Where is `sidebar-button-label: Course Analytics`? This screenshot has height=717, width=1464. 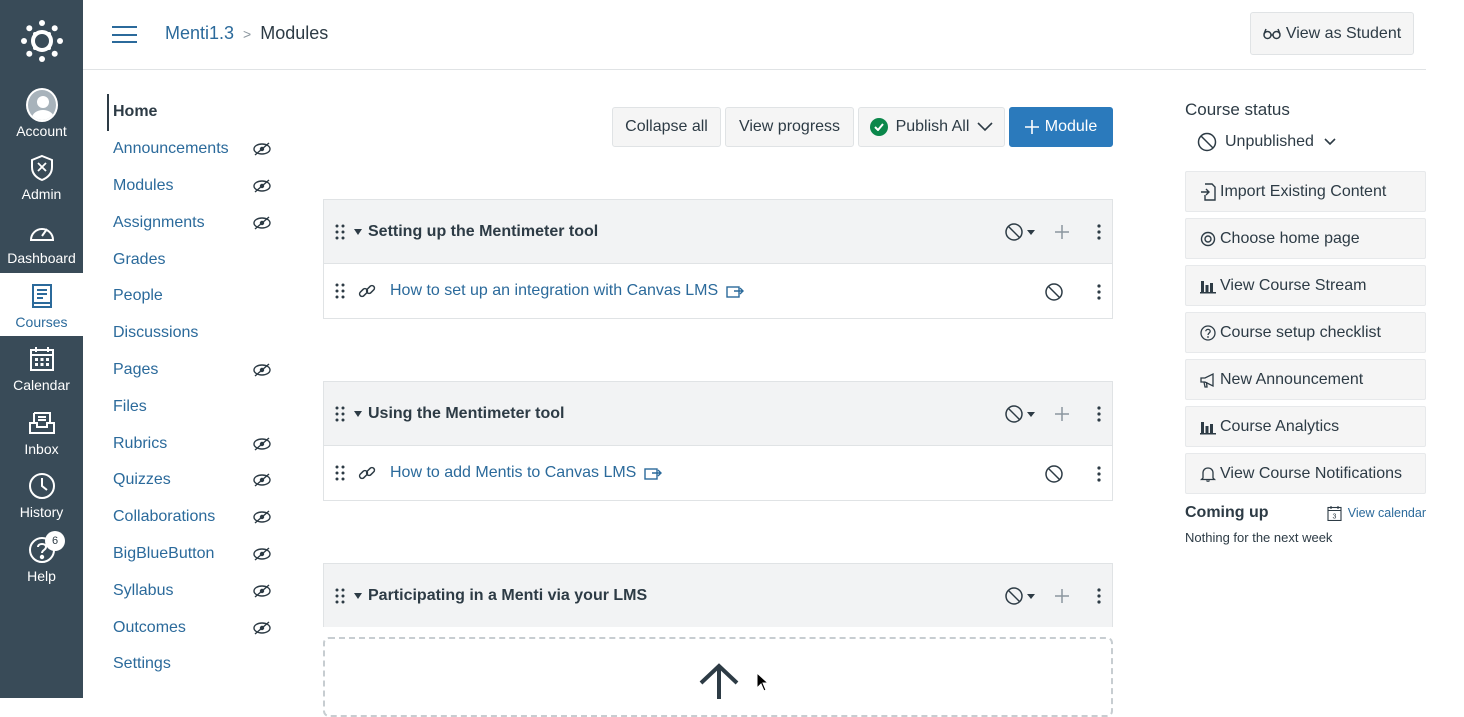
sidebar-button-label: Course Analytics is located at coordinates (1280, 426).